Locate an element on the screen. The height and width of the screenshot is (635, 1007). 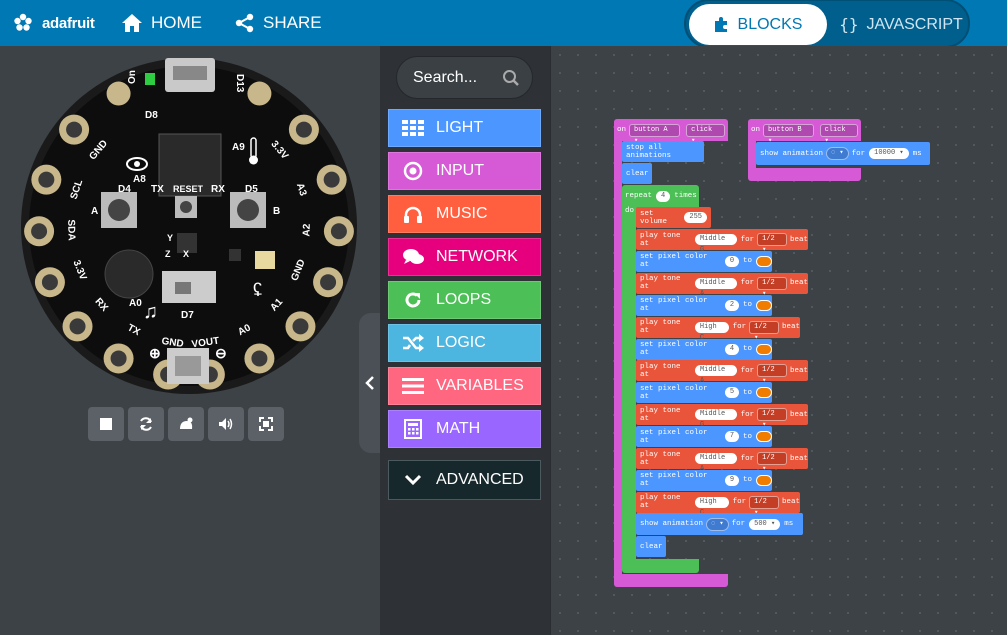
stop-button is located at coordinates (106, 424).